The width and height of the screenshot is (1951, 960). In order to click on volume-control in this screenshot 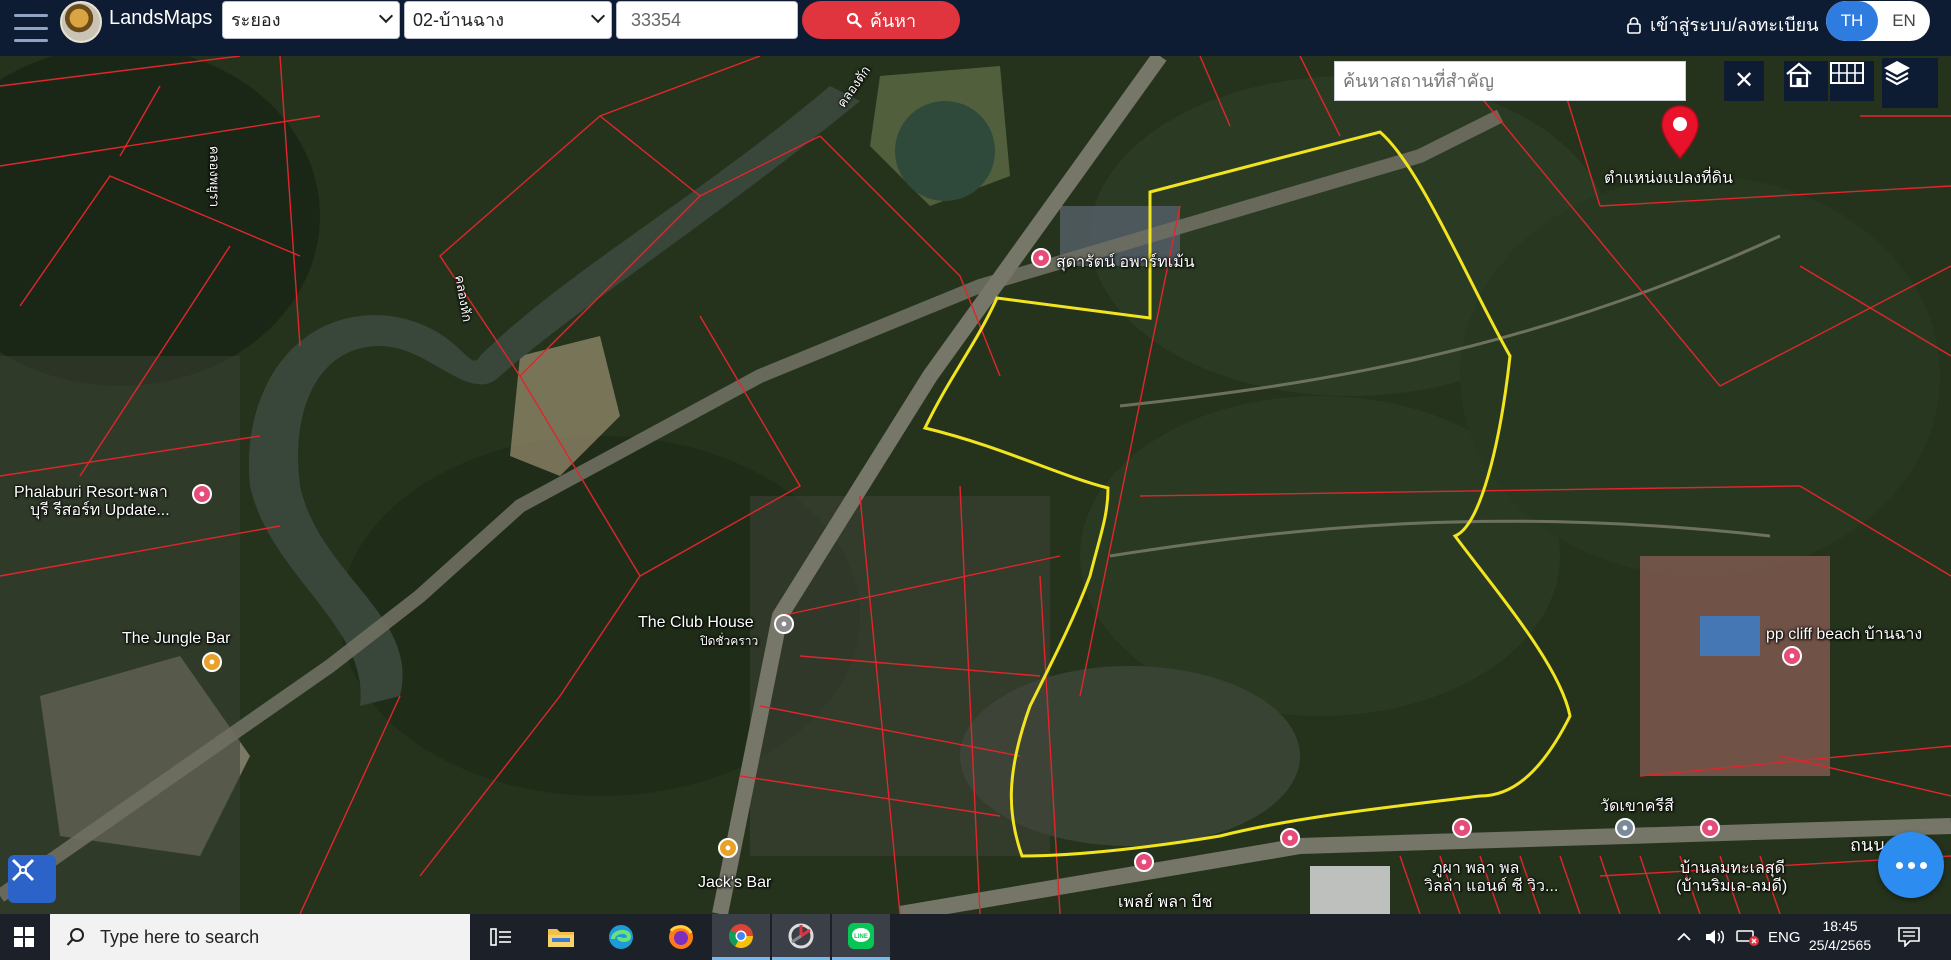, I will do `click(1715, 937)`.